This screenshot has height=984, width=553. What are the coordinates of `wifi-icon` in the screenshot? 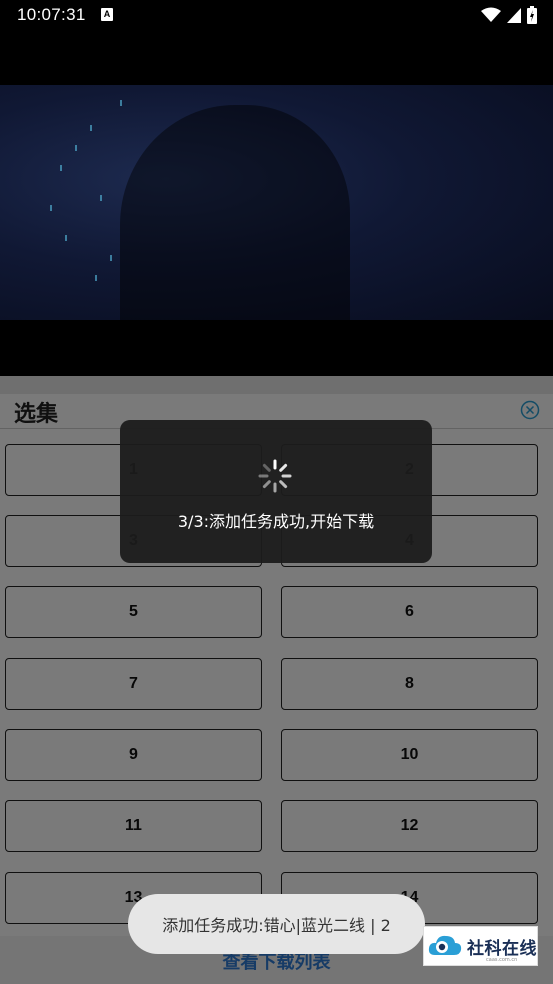 It's located at (491, 14).